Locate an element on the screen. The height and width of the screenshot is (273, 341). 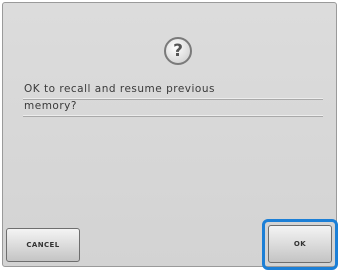
ok-button: OK is located at coordinates (300, 244).